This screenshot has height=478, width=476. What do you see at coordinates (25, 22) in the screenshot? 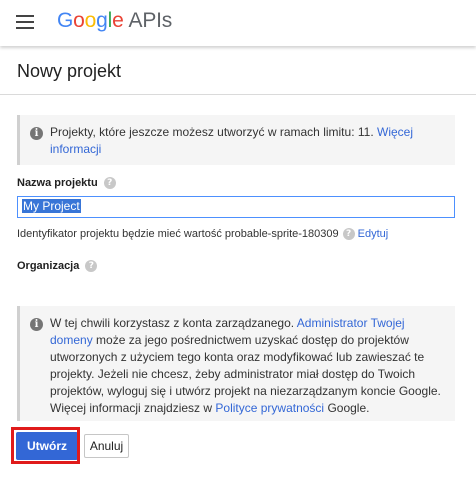
I see `menu-icon` at bounding box center [25, 22].